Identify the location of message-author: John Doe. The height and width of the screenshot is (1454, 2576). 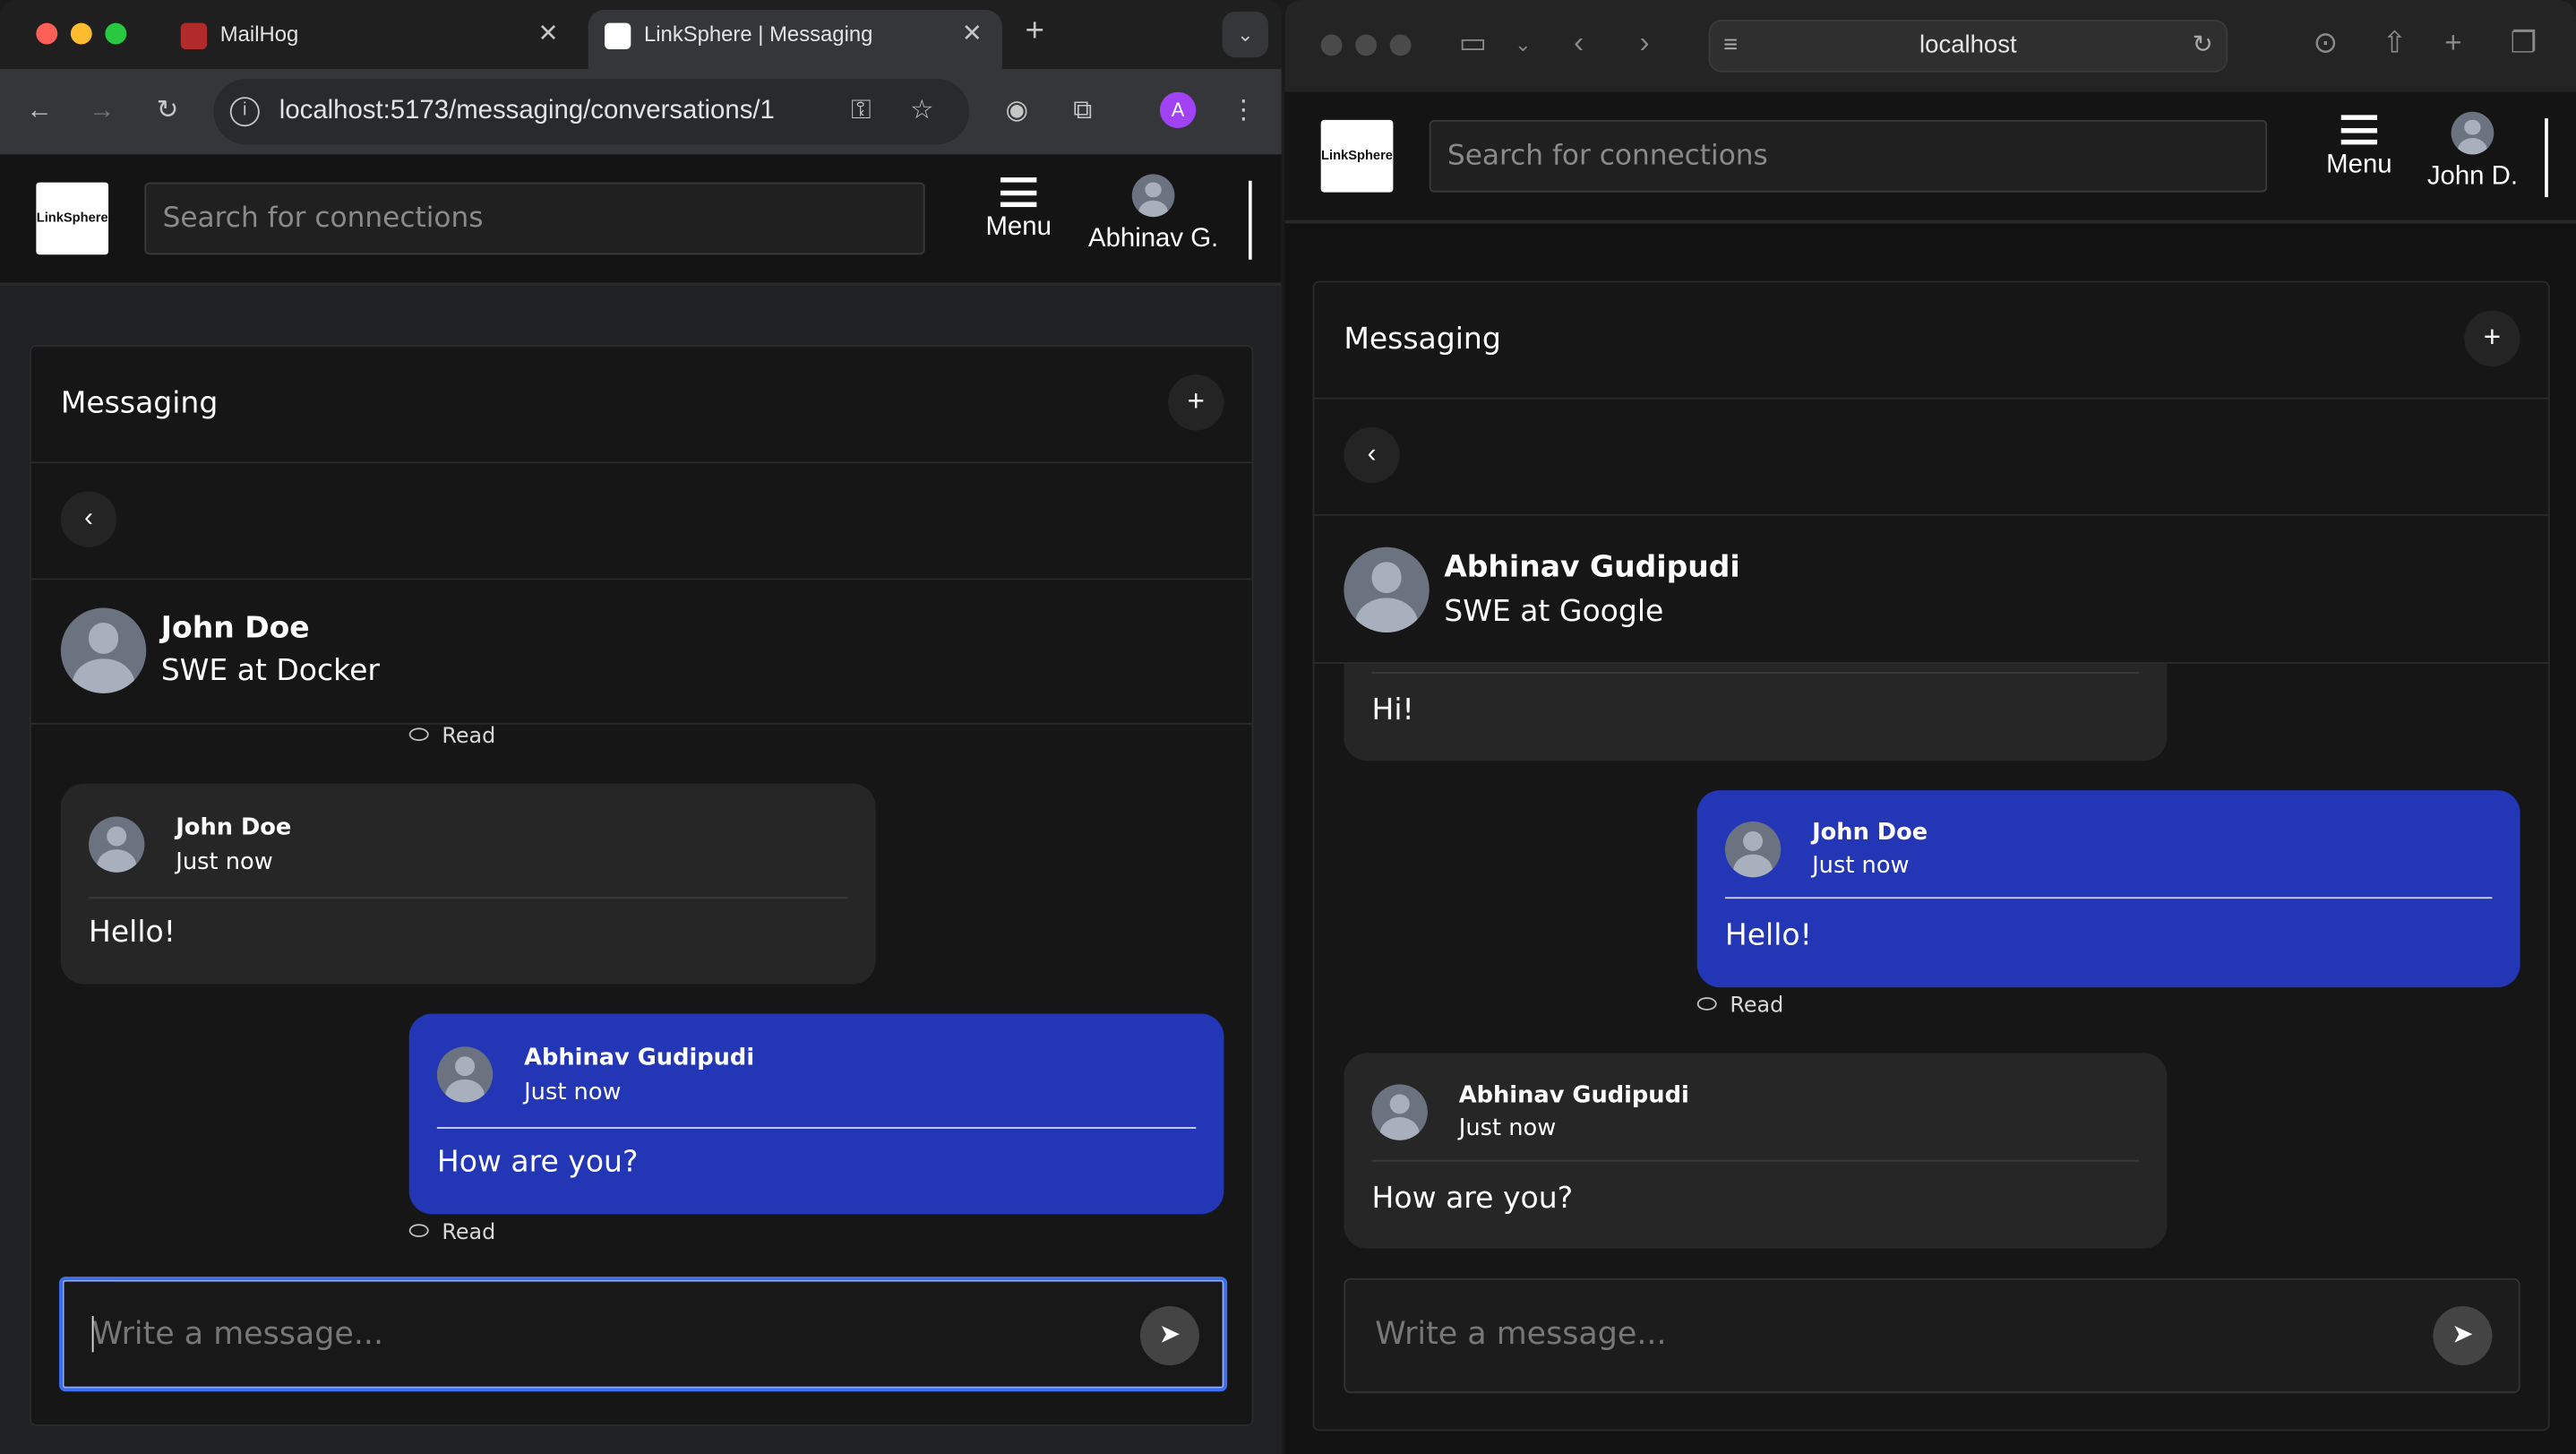
(234, 827).